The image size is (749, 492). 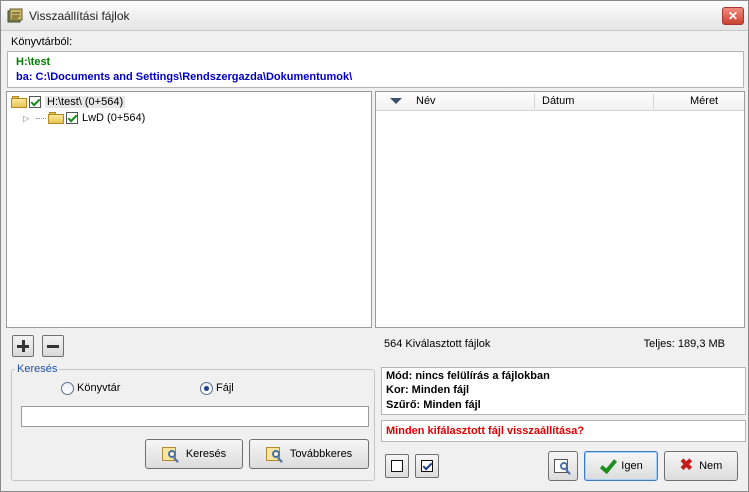 What do you see at coordinates (485, 431) in the screenshot?
I see `restore-question: Minden kifálasztott fájl visszaállítása?` at bounding box center [485, 431].